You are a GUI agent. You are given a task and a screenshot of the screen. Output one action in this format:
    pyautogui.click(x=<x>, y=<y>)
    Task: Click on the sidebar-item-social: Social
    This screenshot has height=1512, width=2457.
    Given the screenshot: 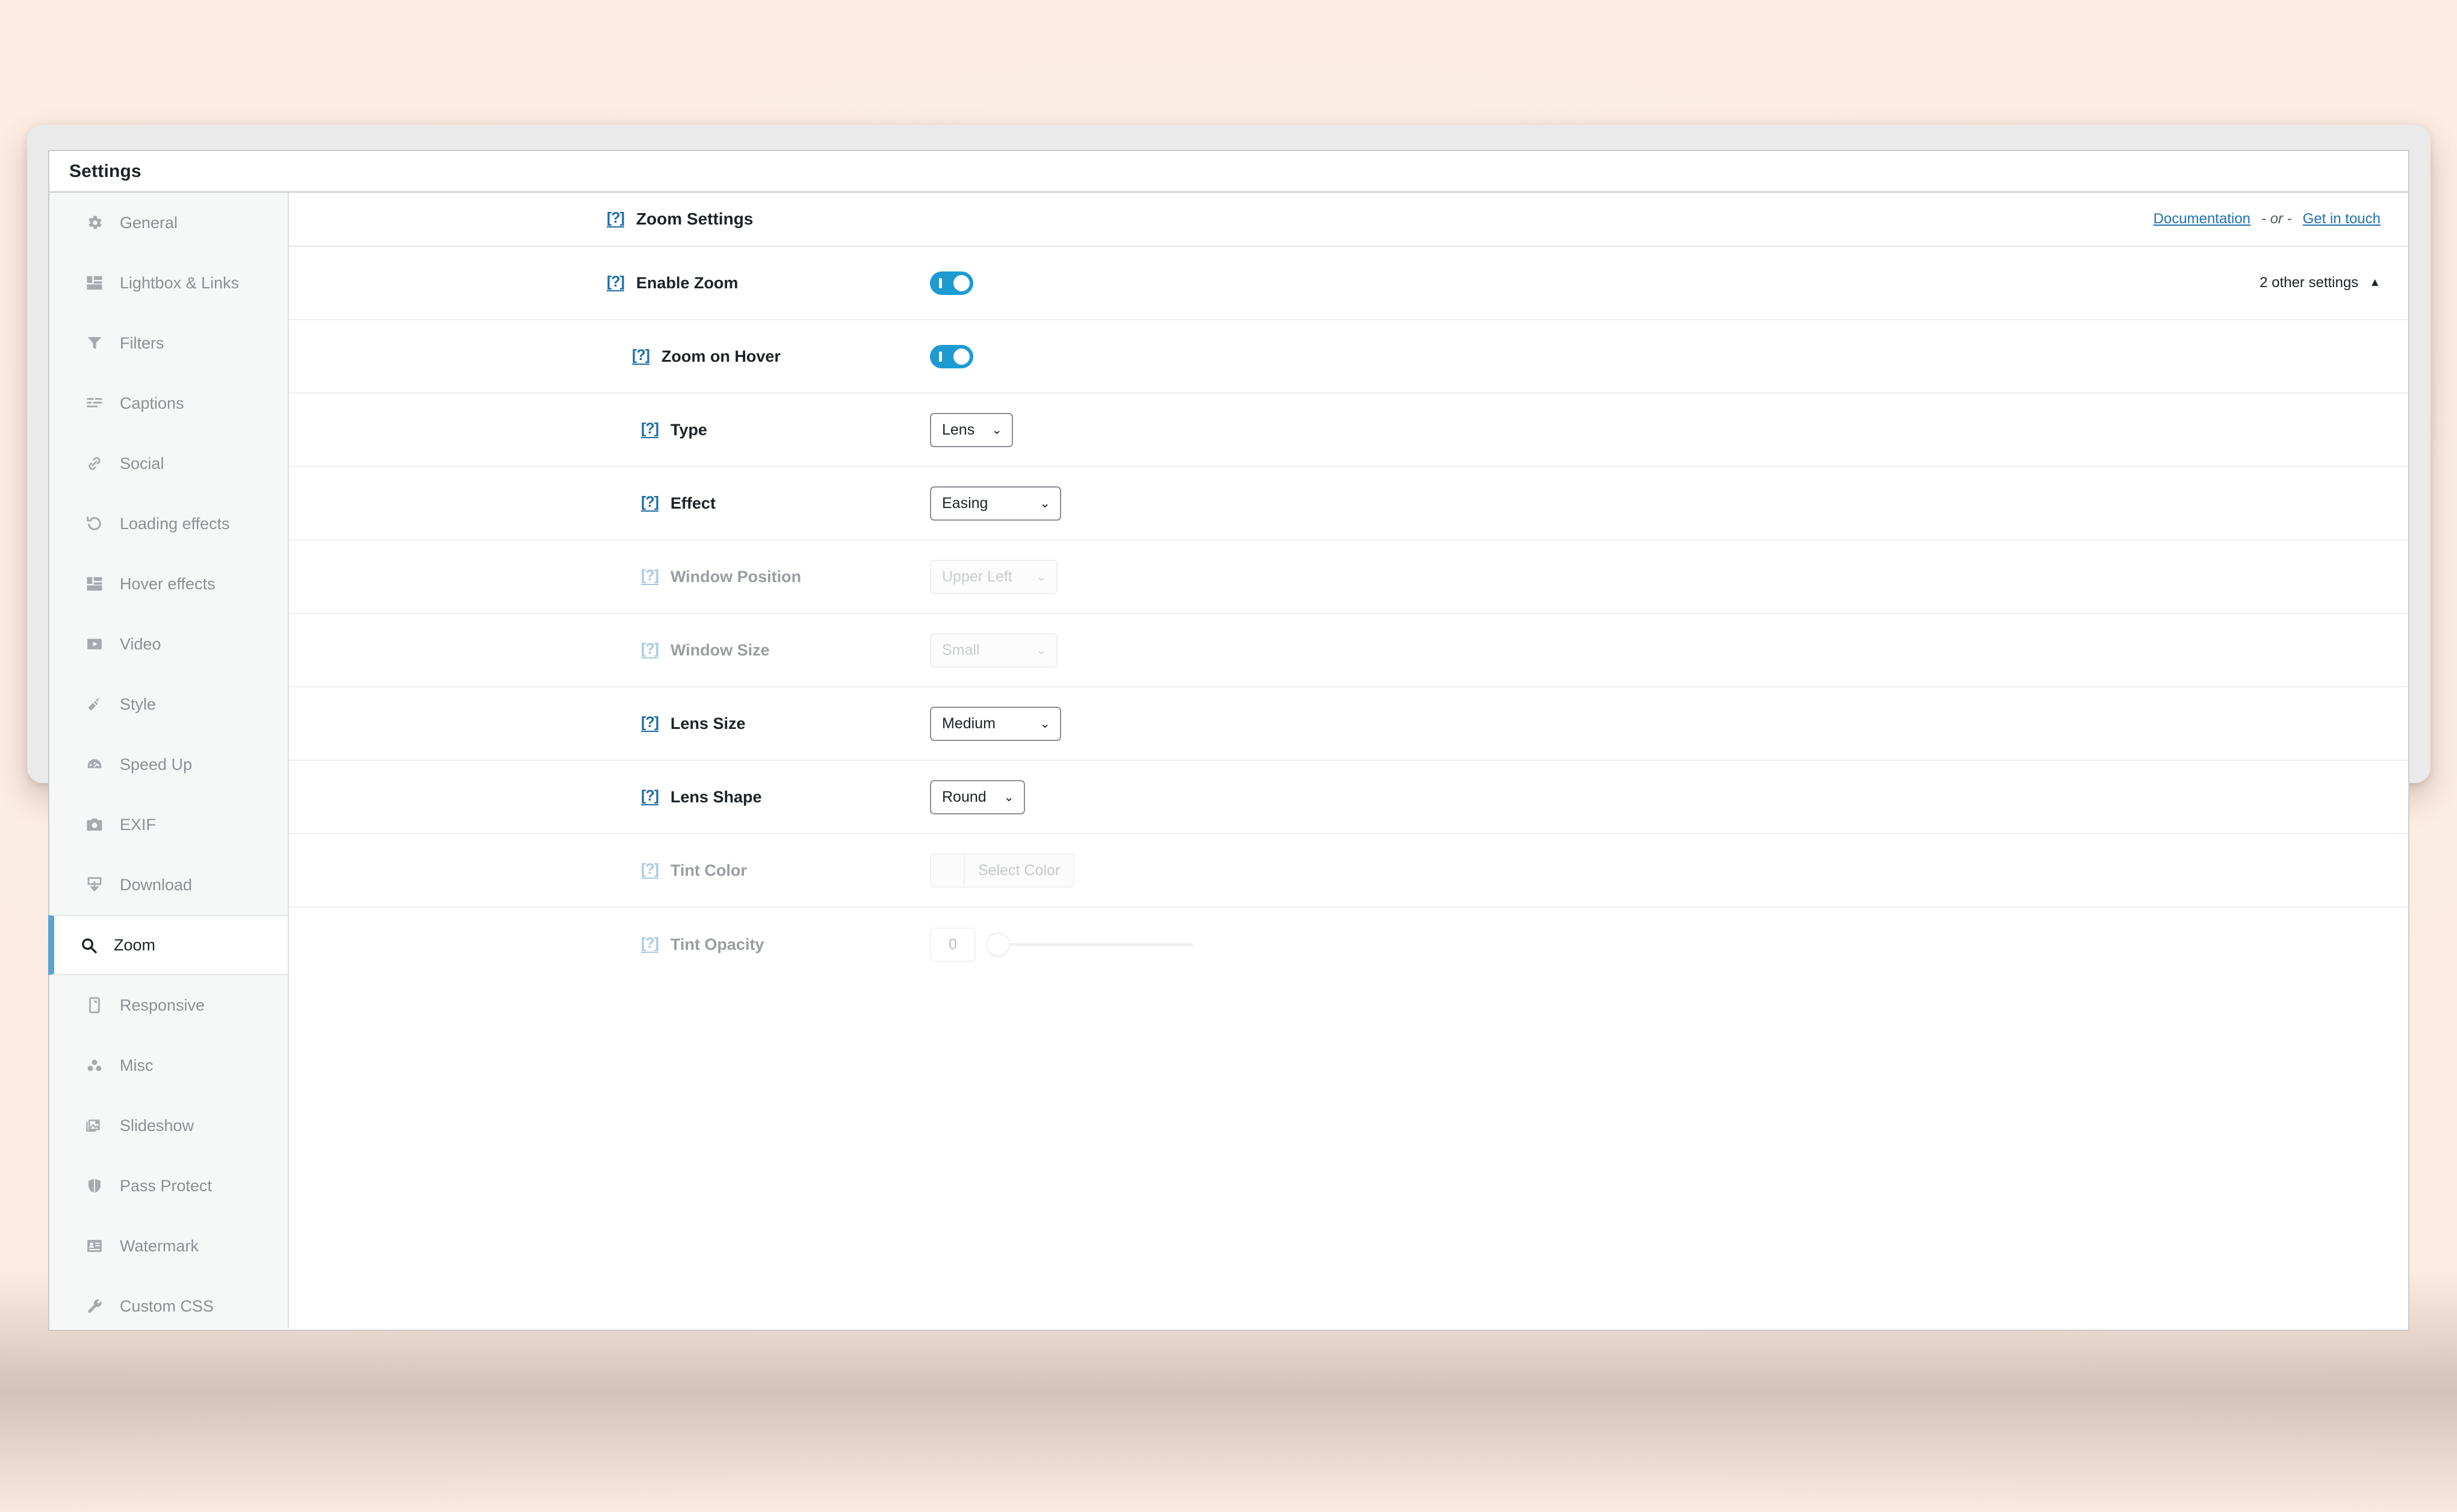 What is the action you would take?
    pyautogui.click(x=168, y=463)
    